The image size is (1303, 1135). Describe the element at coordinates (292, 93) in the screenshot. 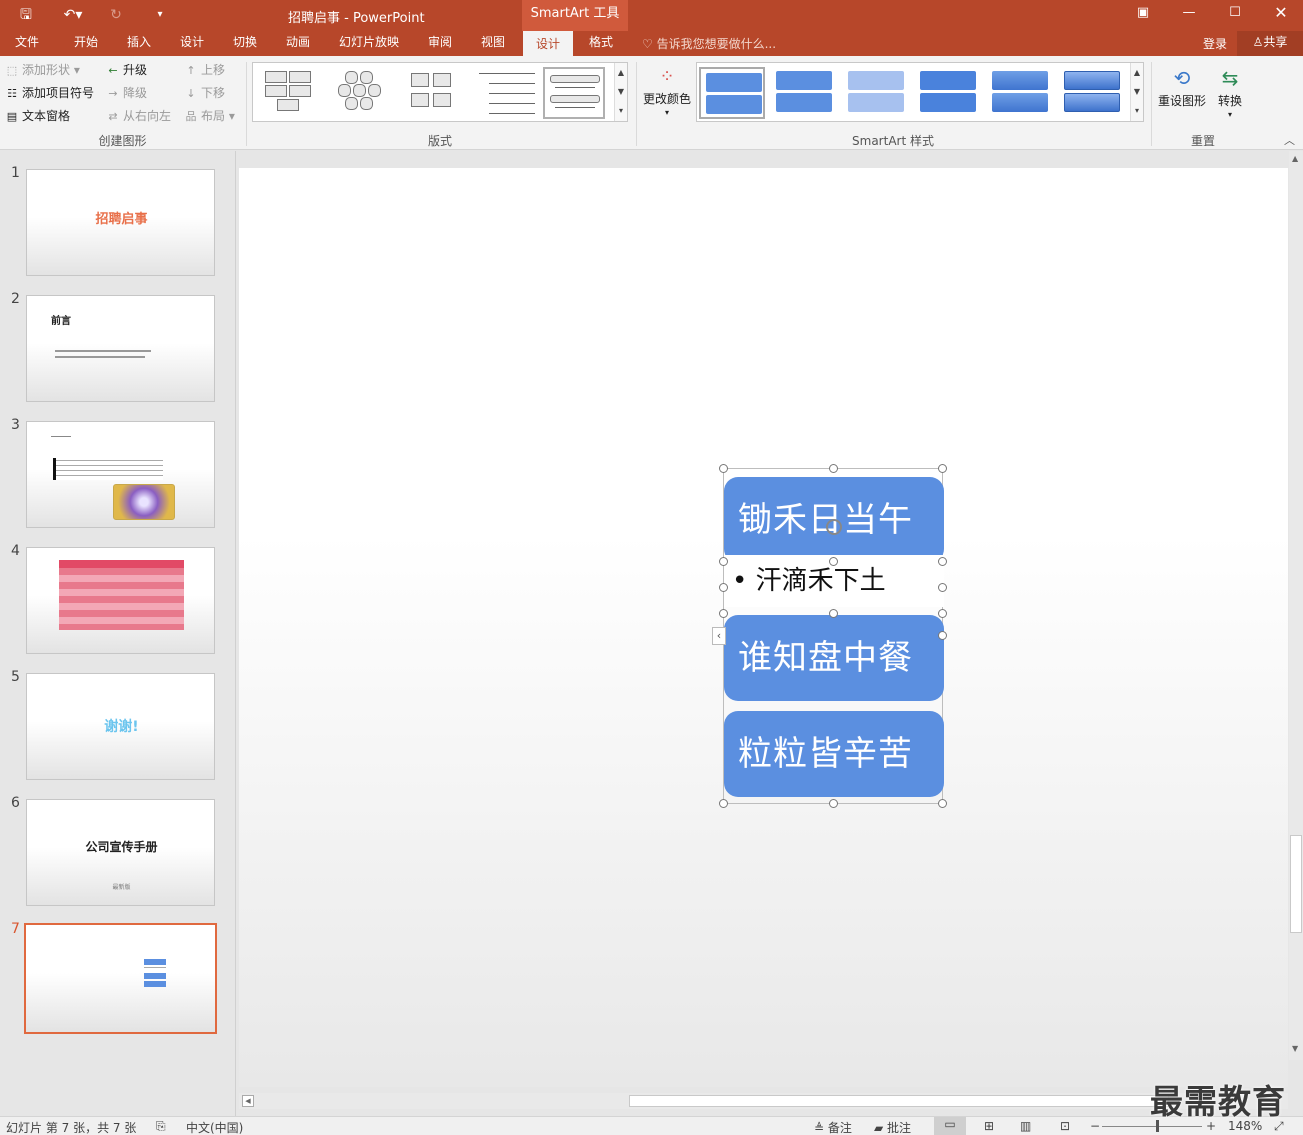

I see `layout-option-grid` at that location.